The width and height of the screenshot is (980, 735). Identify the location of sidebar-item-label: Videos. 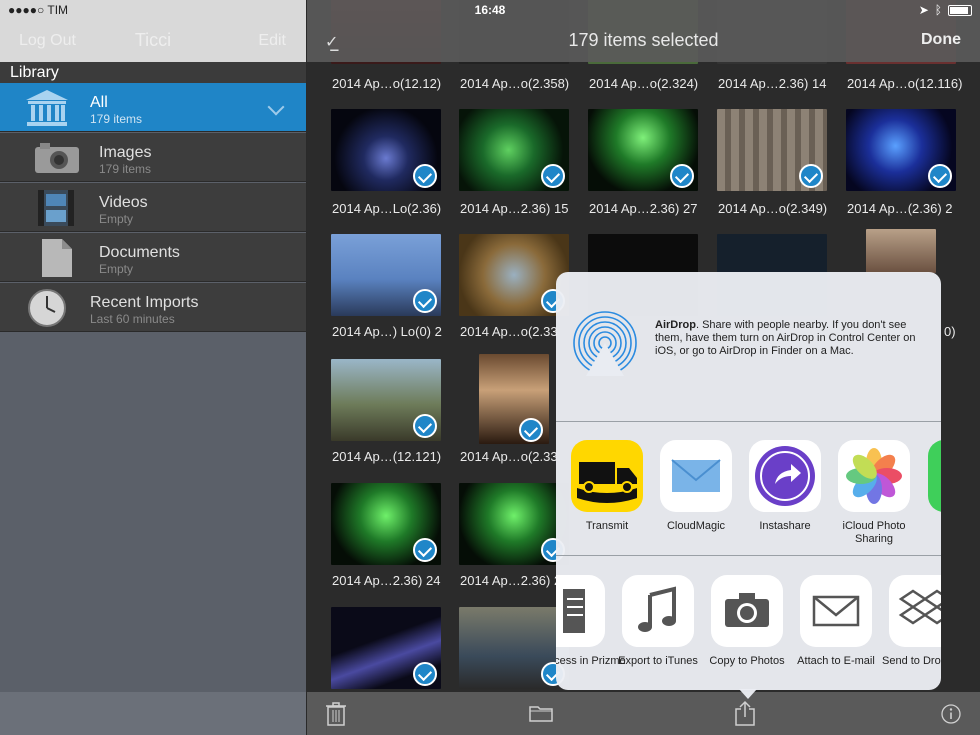
(123, 202).